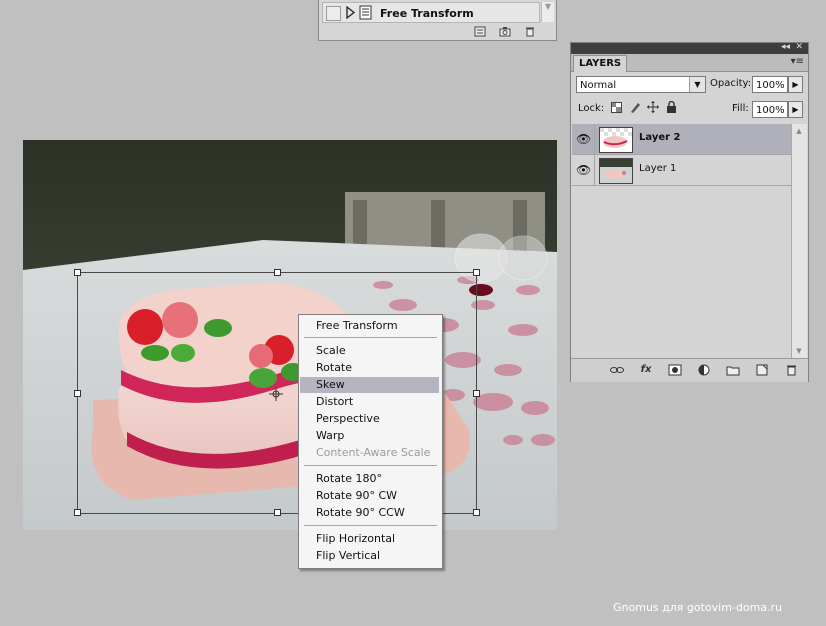 The width and height of the screenshot is (826, 626). What do you see at coordinates (641, 84) in the screenshot?
I see `blend-mode-select: Normal ▼` at bounding box center [641, 84].